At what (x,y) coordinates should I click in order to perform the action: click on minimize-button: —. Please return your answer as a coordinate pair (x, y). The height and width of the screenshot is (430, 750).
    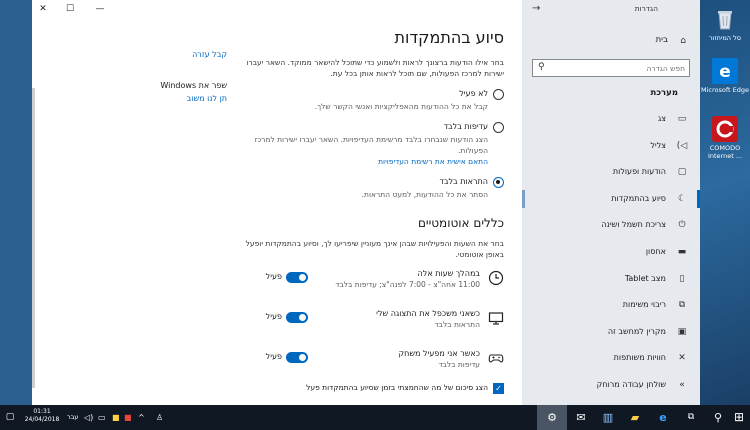
    Looking at the image, I should click on (100, 9).